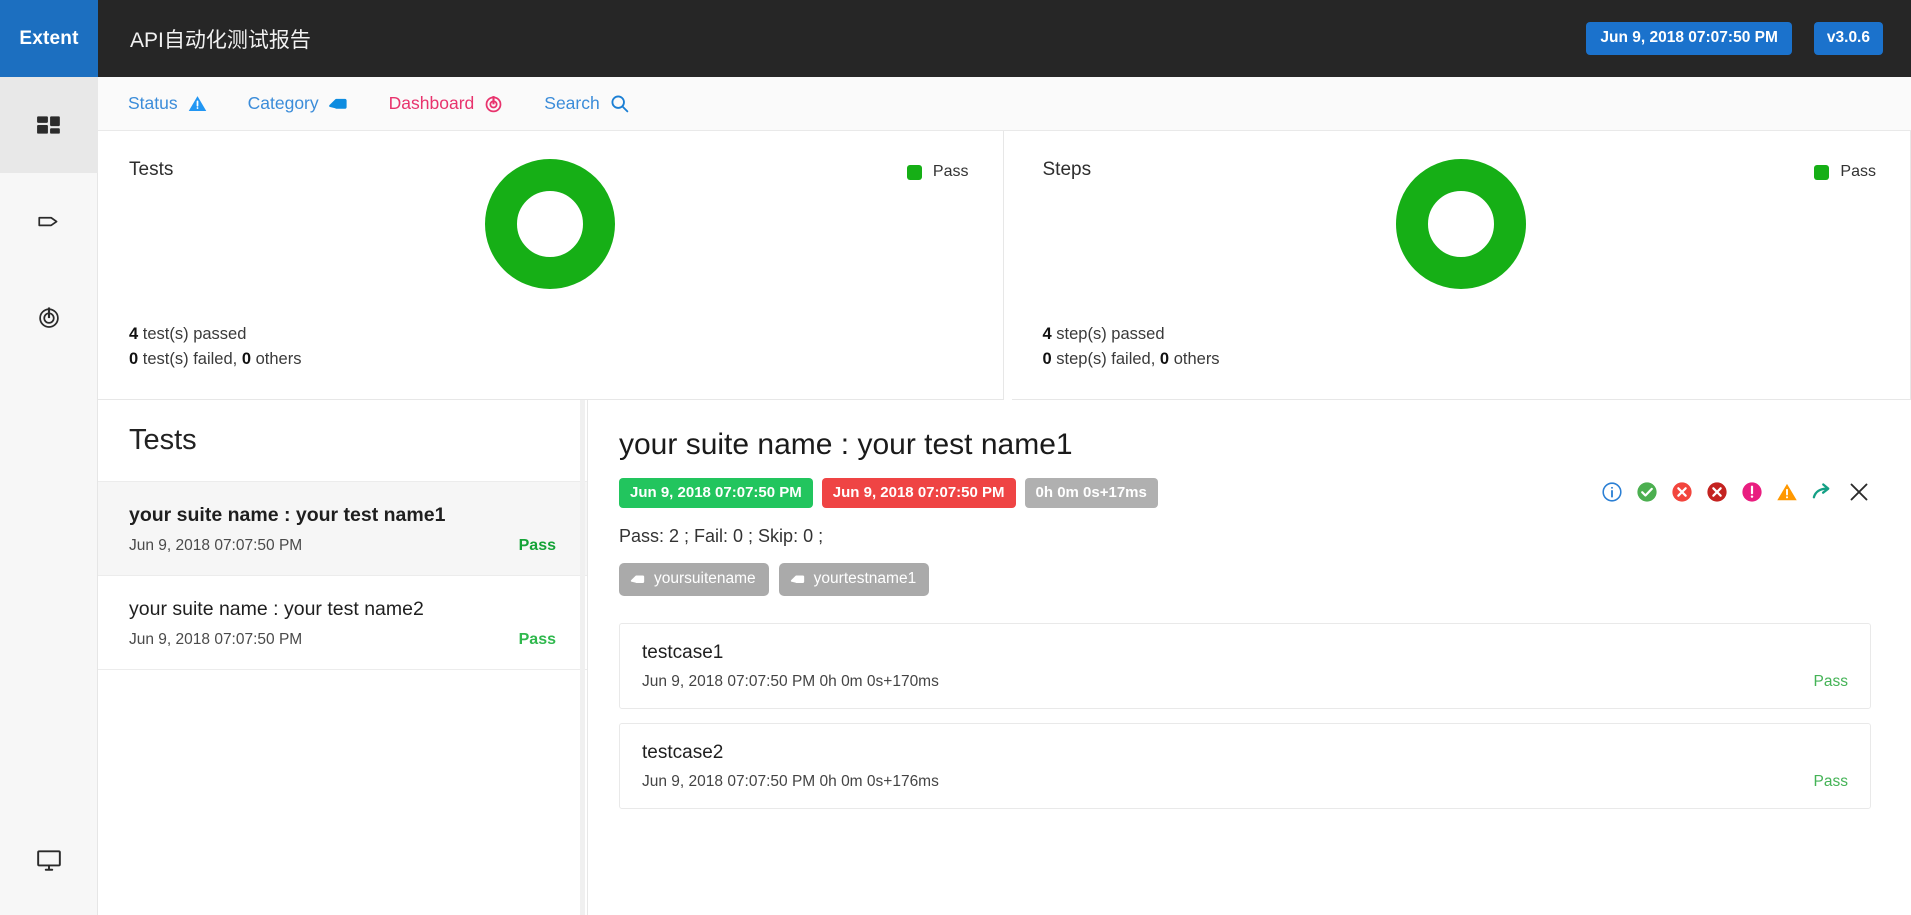 Image resolution: width=1911 pixels, height=915 pixels. I want to click on steps-failed-line: 0 step(s) failed, 0 others, so click(1131, 360).